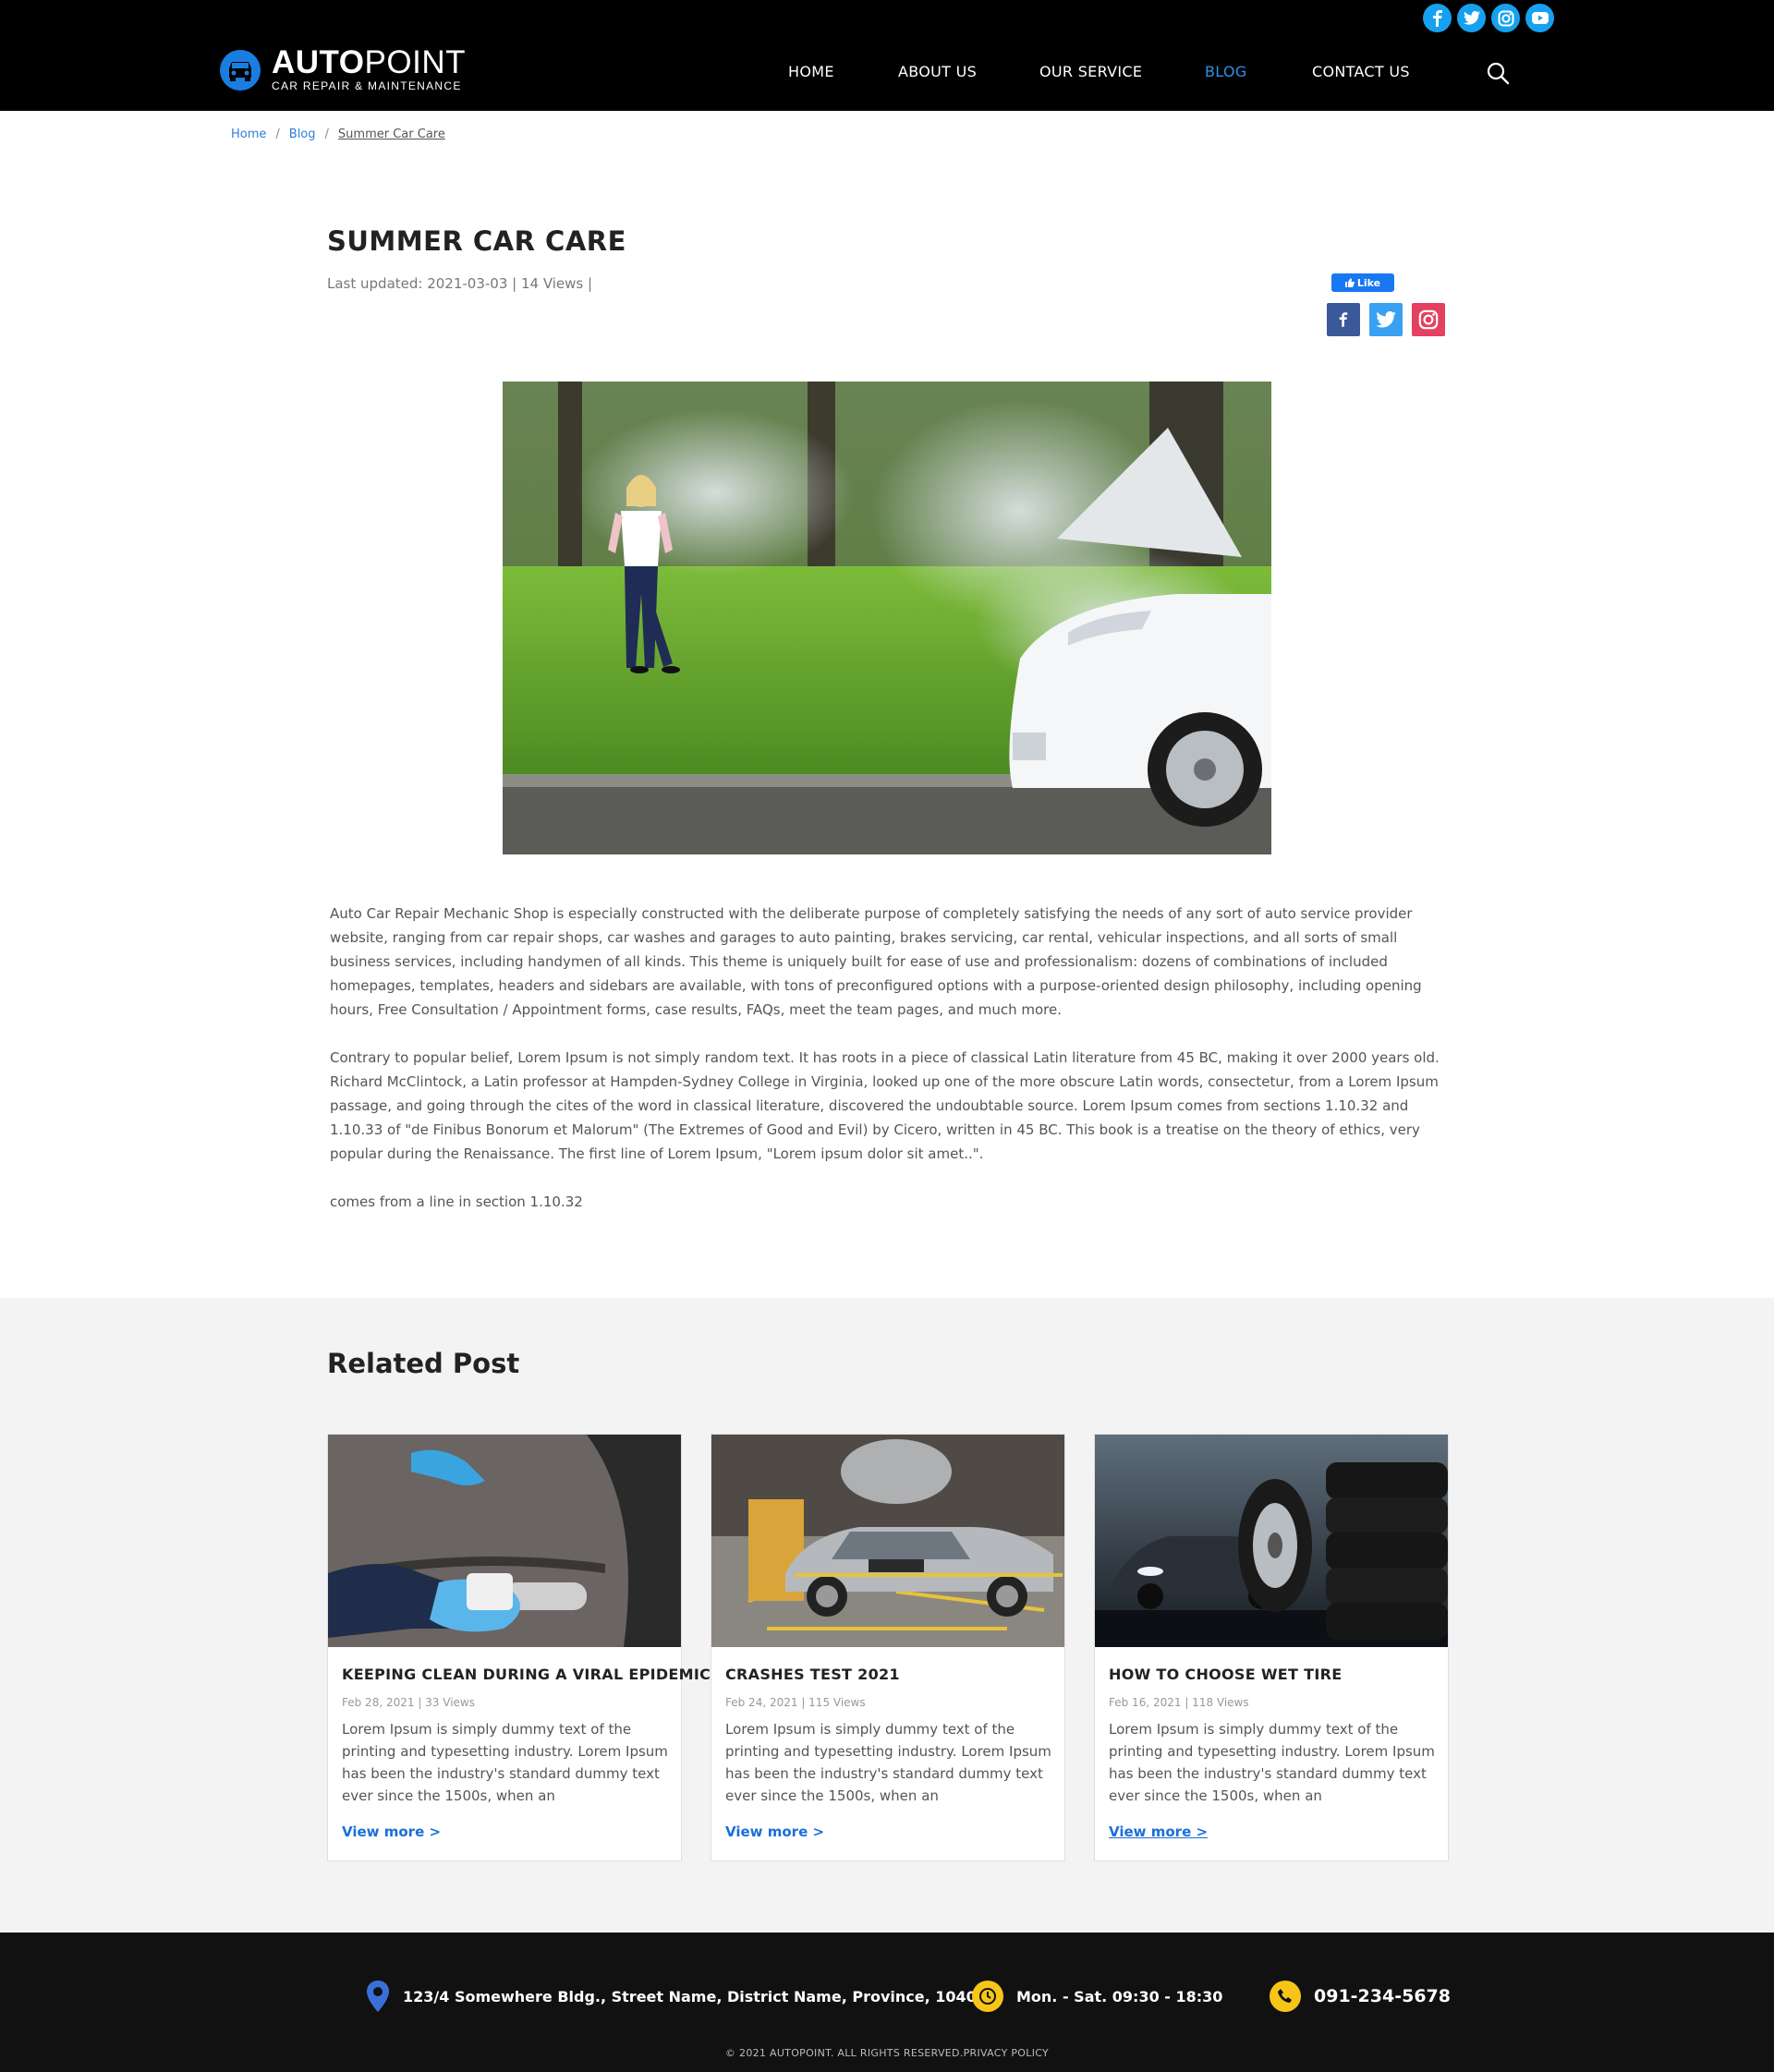  I want to click on share-twitter-icon, so click(1386, 320).